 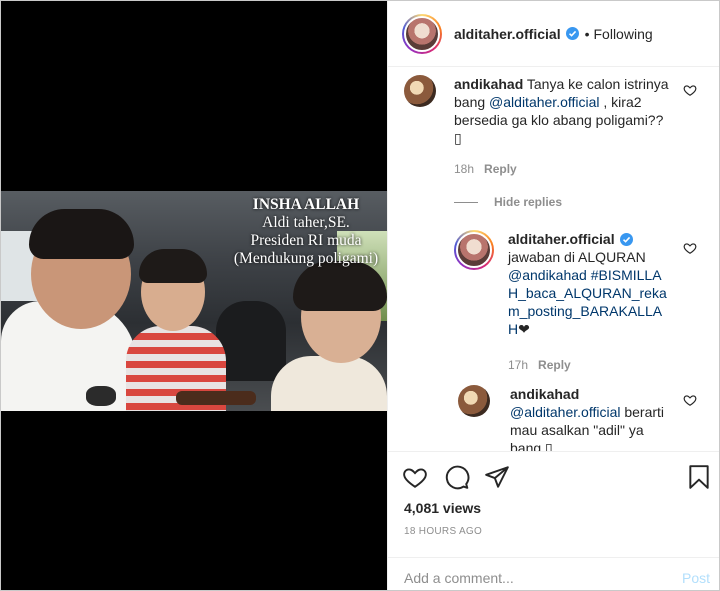 What do you see at coordinates (507, 34) in the screenshot?
I see `header-username: alditaher.official` at bounding box center [507, 34].